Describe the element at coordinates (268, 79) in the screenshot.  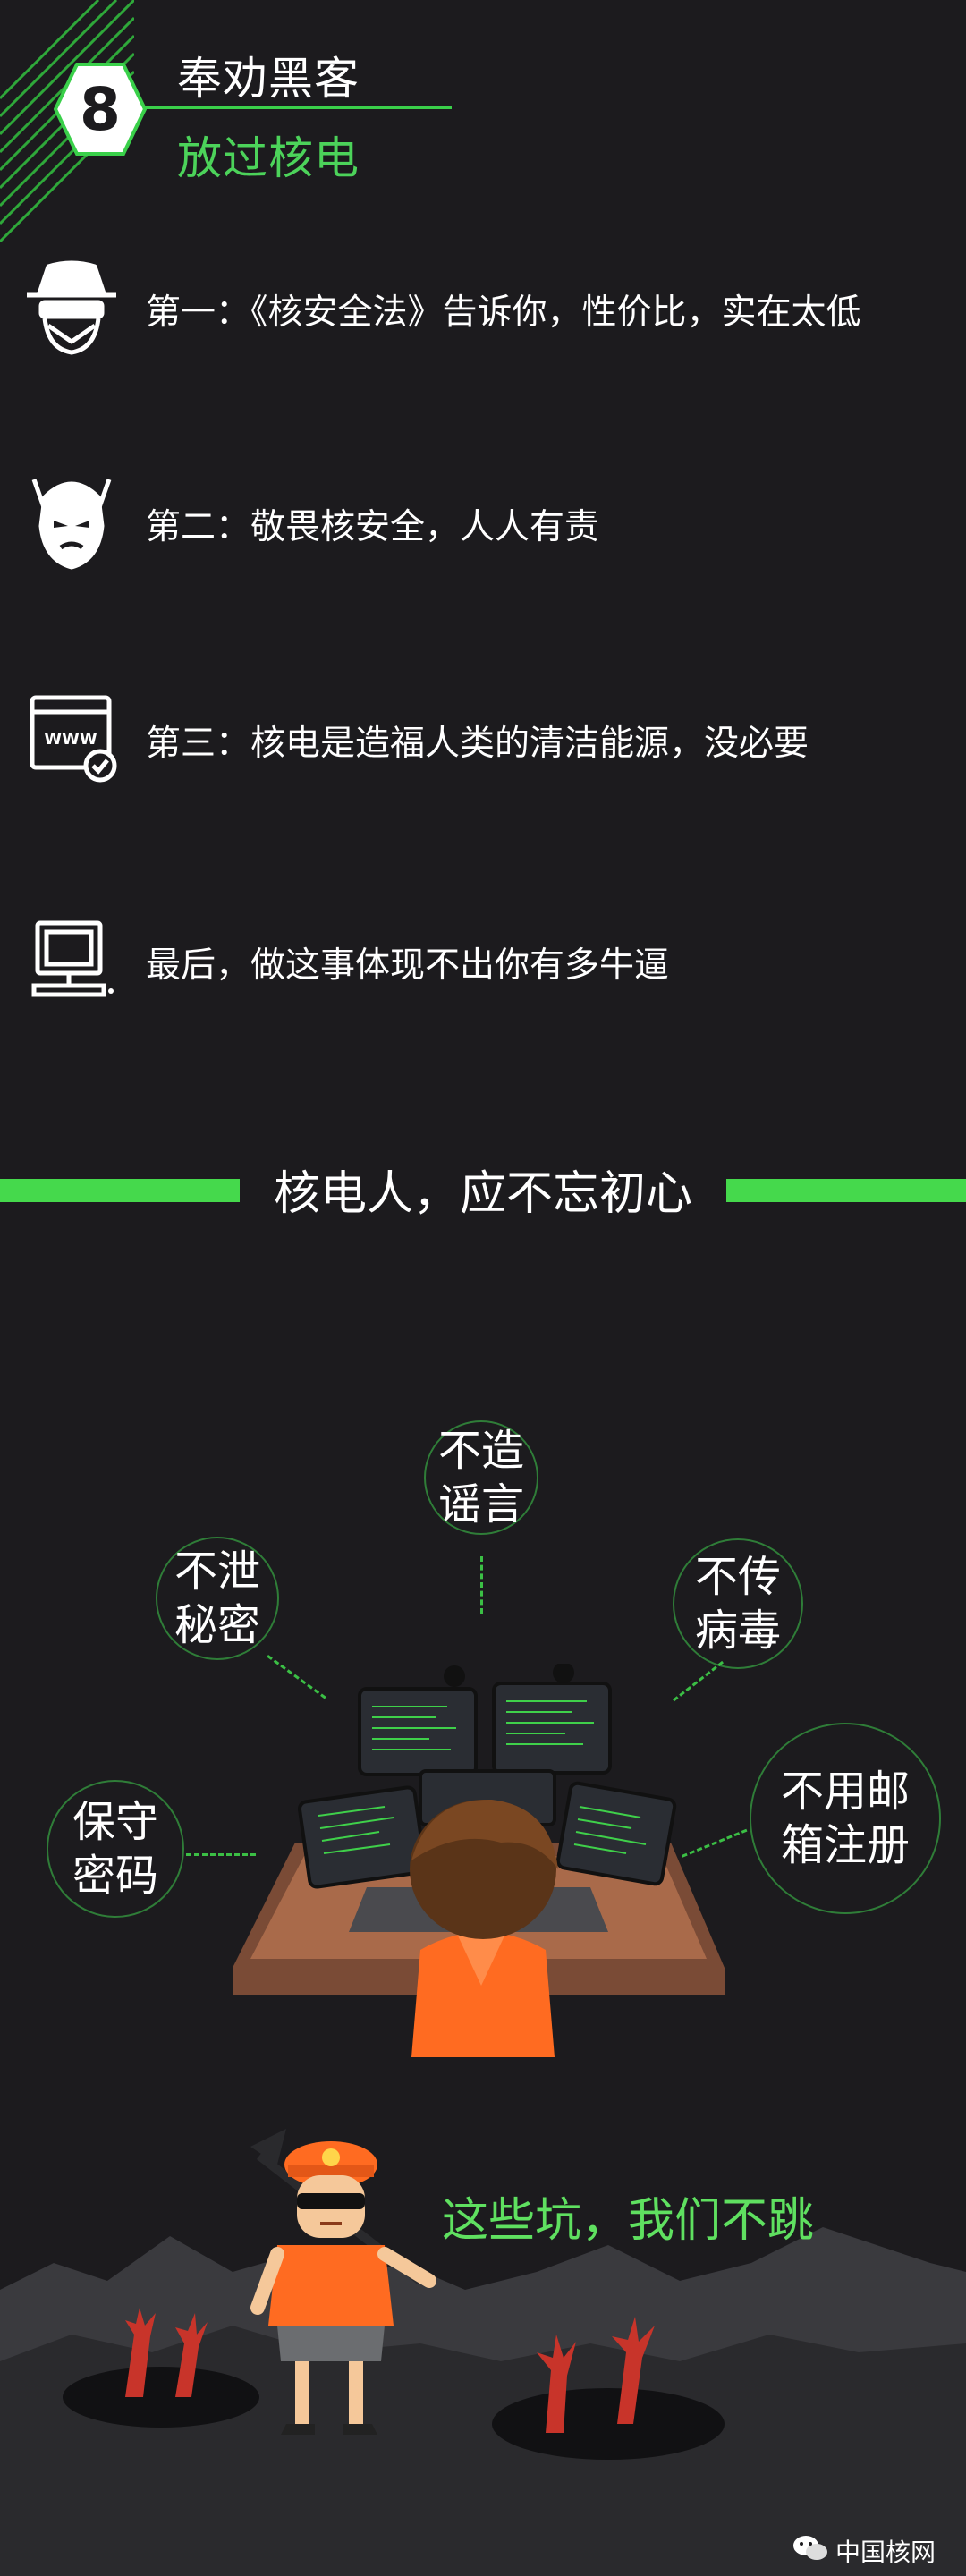
I see `title-line-1: 奉劝黑客` at that location.